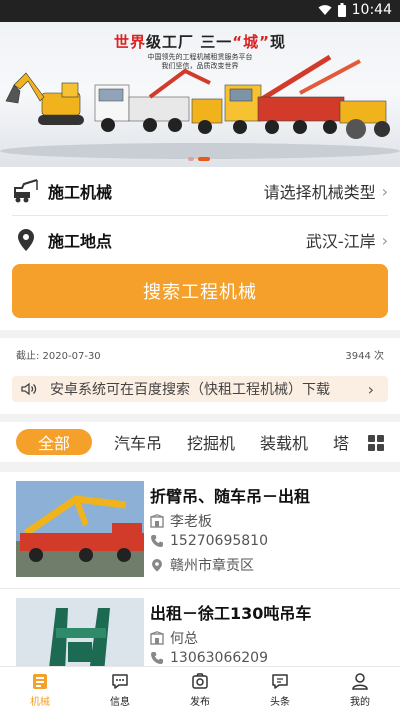 This screenshot has height=711, width=400. I want to click on tab-all: 全部, so click(54, 442).